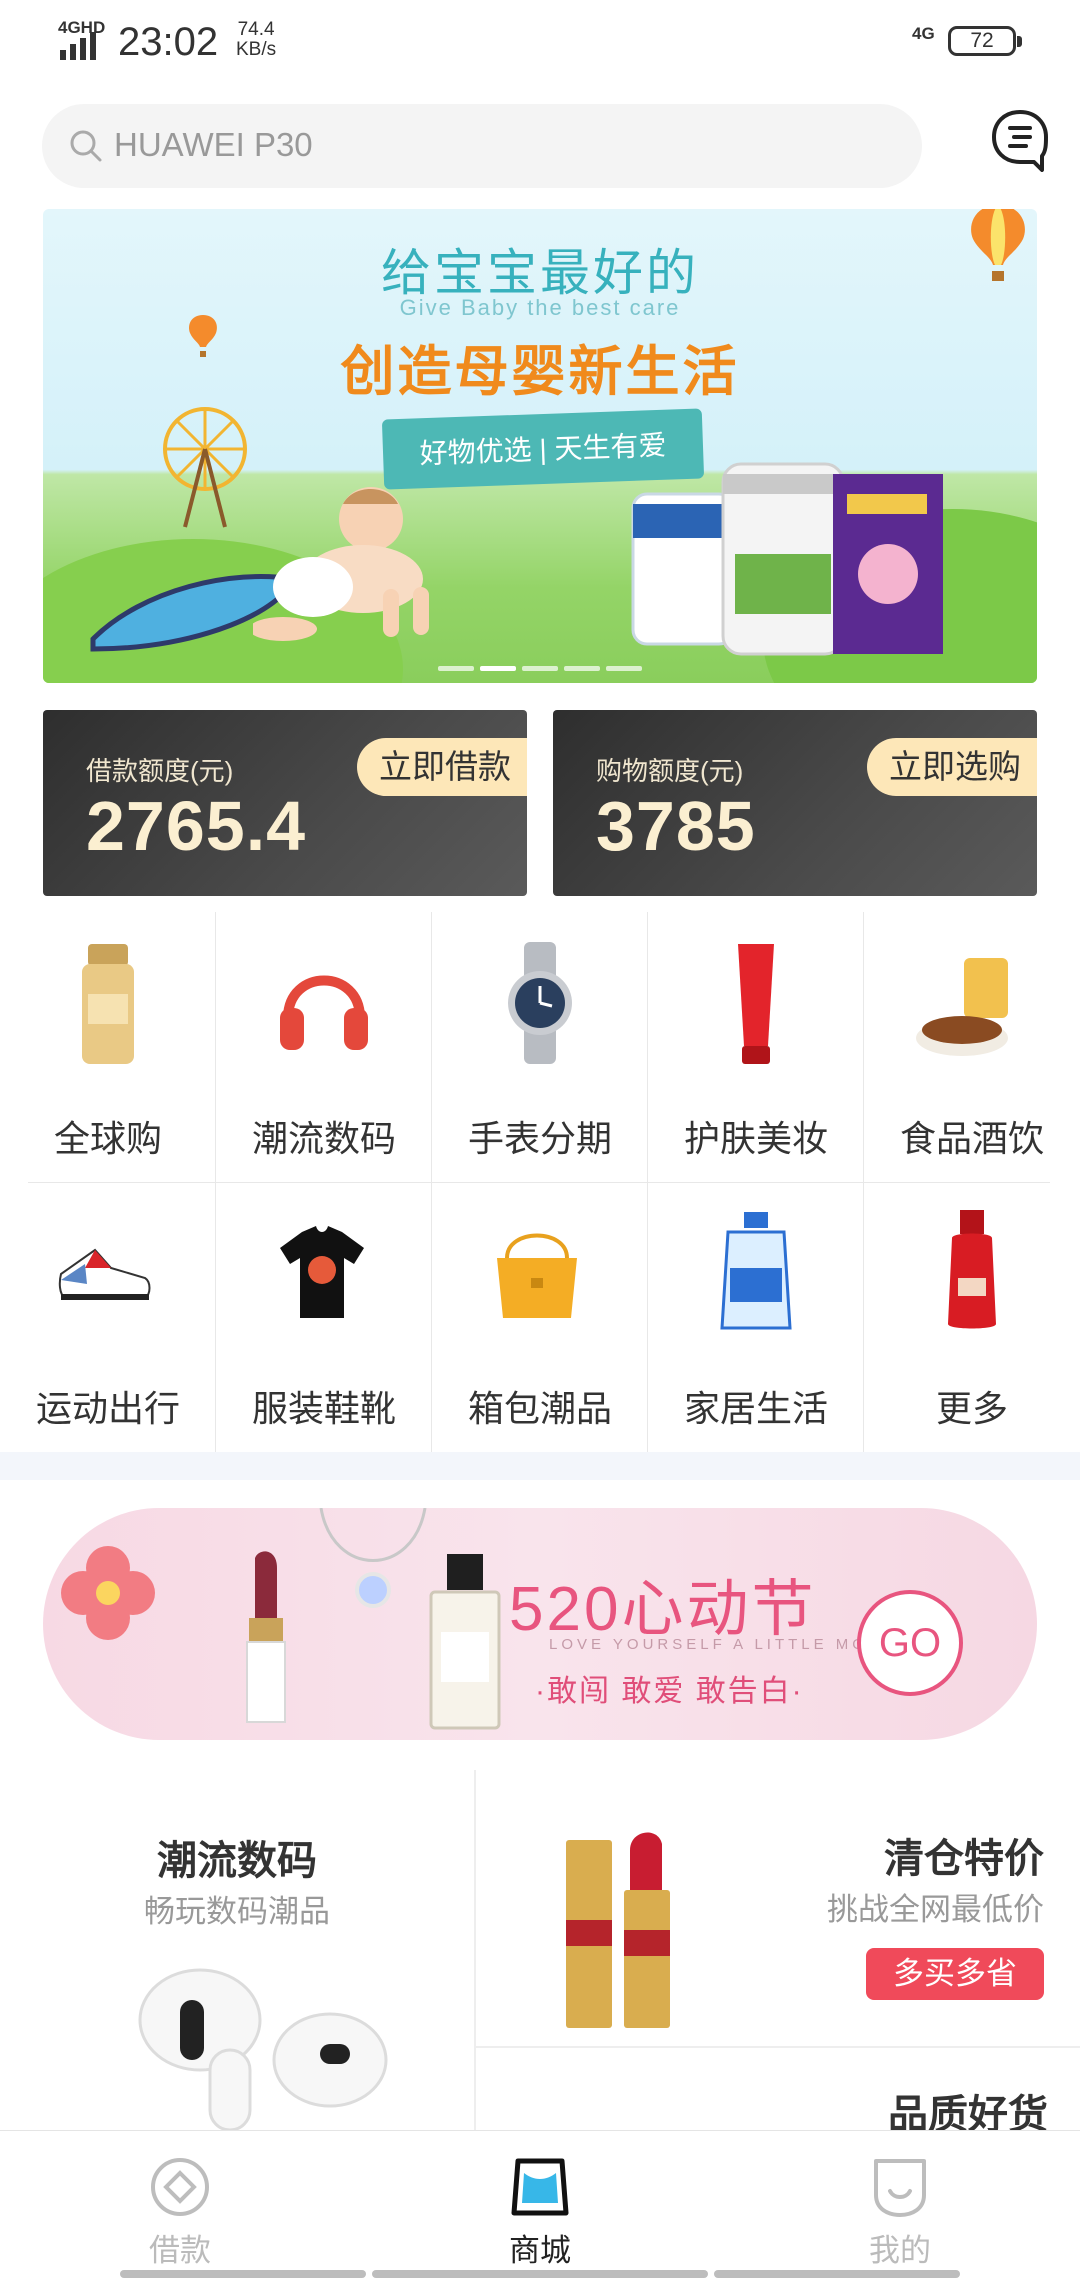 This screenshot has height=2280, width=1080. What do you see at coordinates (341, 564) in the screenshot?
I see `baby-illustration` at bounding box center [341, 564].